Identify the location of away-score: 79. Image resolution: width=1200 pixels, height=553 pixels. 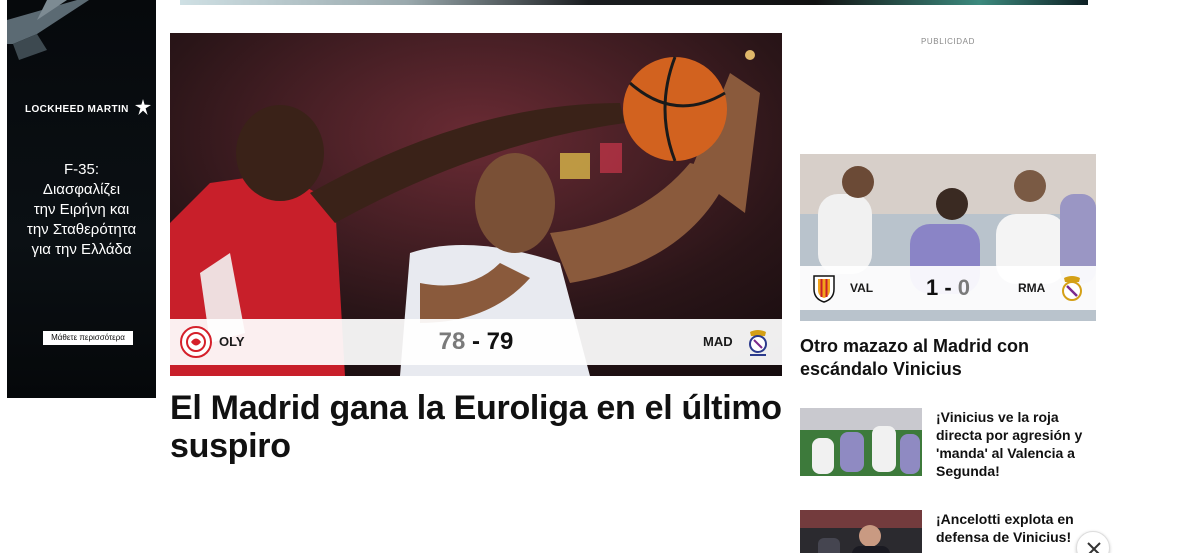
(500, 341).